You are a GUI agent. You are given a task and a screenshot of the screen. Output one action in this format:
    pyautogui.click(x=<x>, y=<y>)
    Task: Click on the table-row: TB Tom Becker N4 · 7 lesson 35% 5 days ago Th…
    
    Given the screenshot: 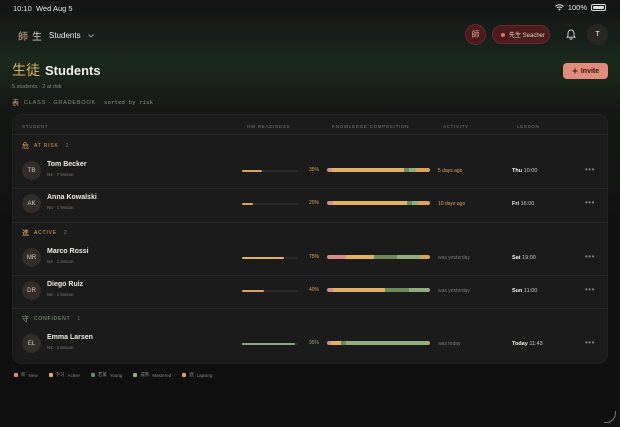 What is the action you would take?
    pyautogui.click(x=310, y=172)
    